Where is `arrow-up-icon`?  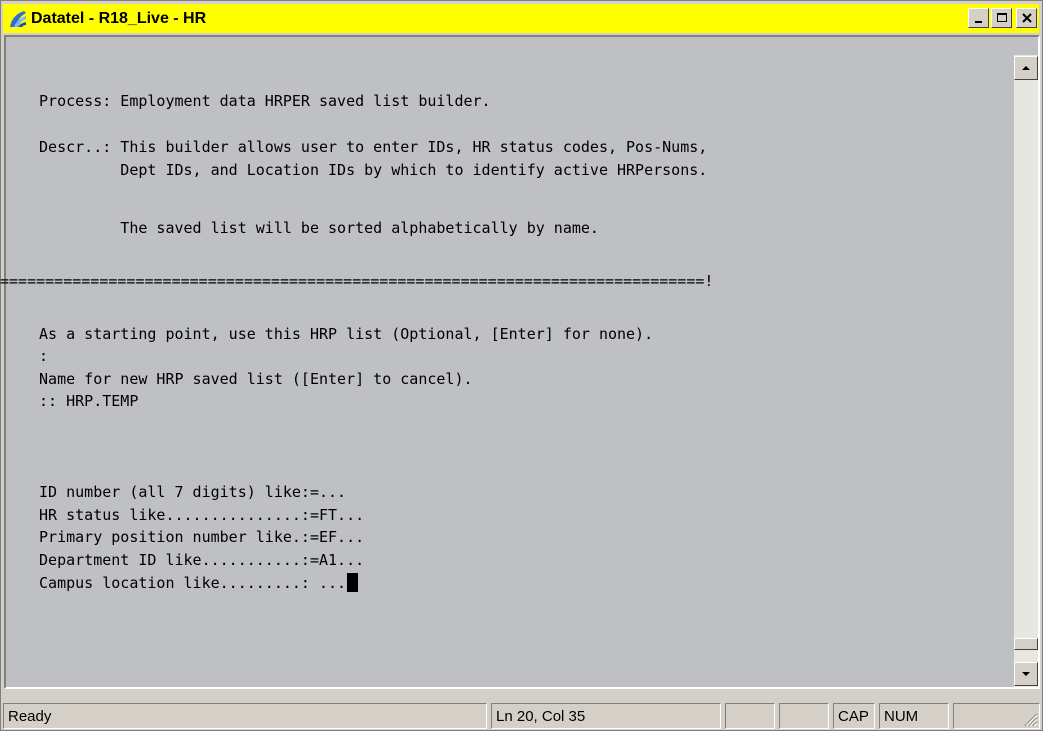
arrow-up-icon is located at coordinates (1026, 68).